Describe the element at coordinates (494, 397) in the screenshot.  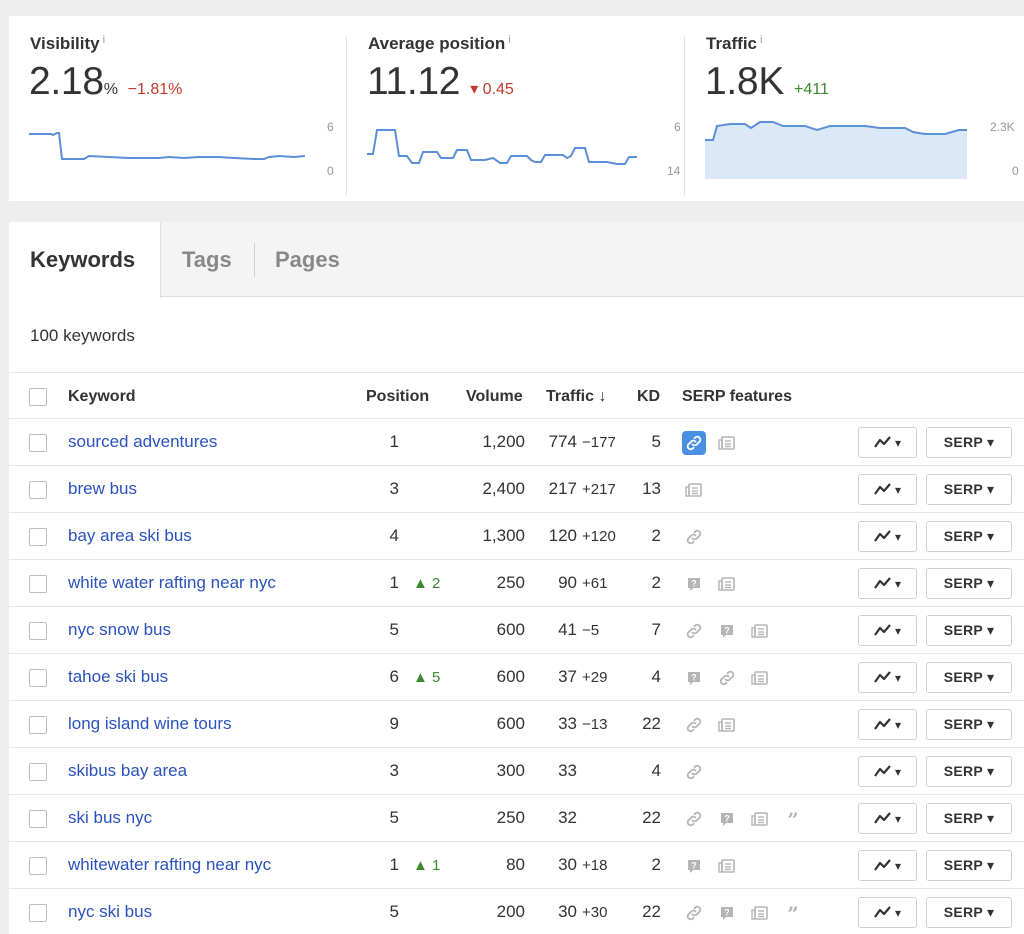
I see `col-volume: Volume` at that location.